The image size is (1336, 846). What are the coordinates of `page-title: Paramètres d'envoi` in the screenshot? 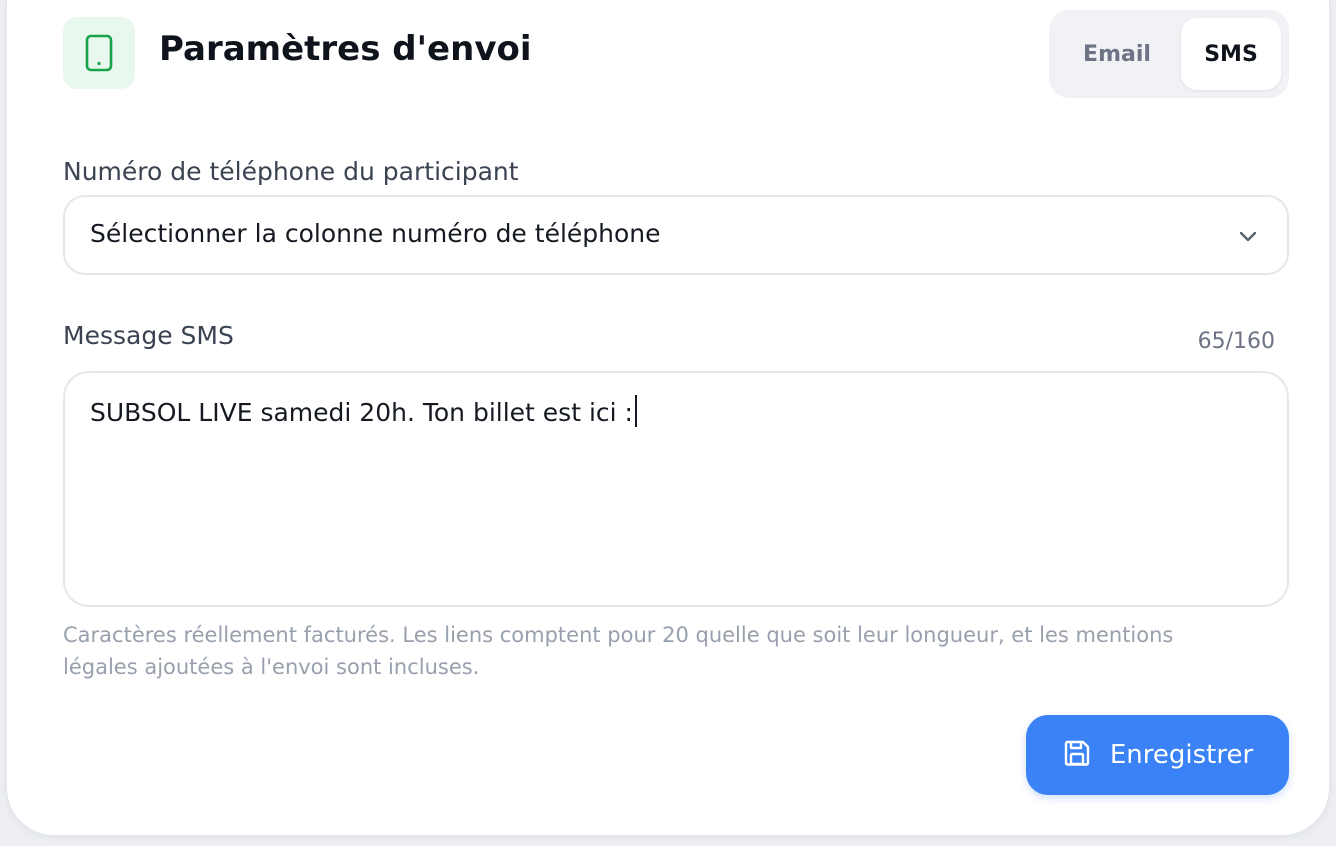 It's located at (345, 49).